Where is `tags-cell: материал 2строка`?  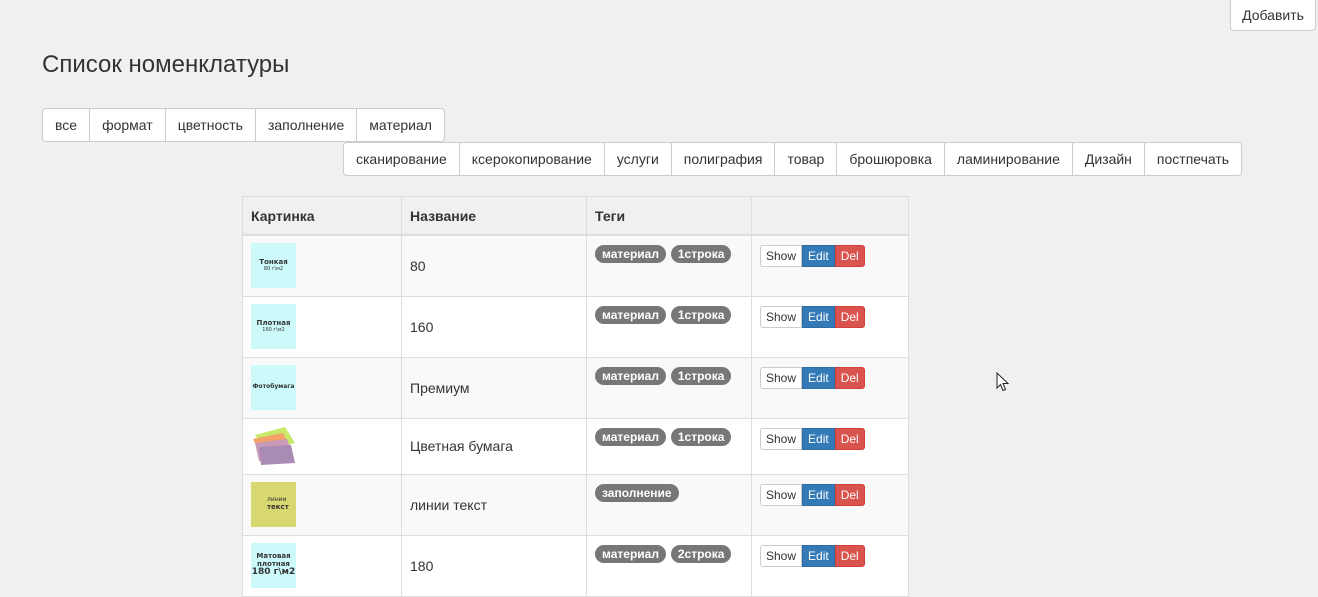
tags-cell: материал 2строка is located at coordinates (669, 565).